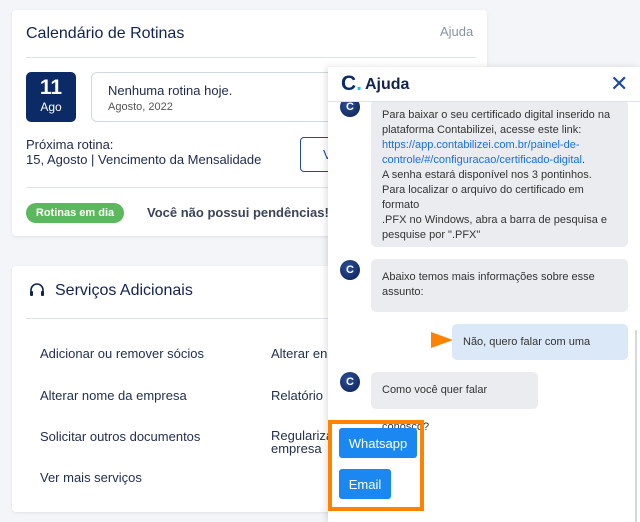 This screenshot has height=522, width=640. I want to click on message-line: Abaixo temos mais informações sobre esse, so click(488, 277).